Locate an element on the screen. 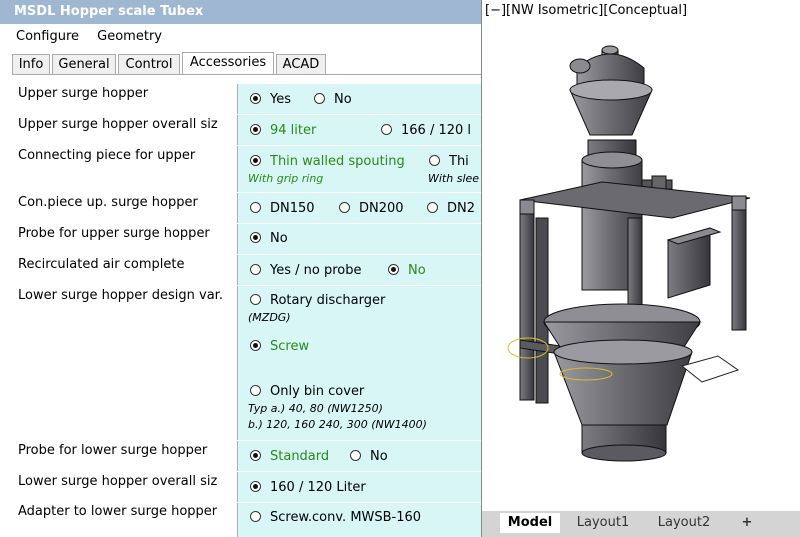 This screenshot has height=537, width=800. label-probe-lower: Probe for lower surge hopper is located at coordinates (113, 450).